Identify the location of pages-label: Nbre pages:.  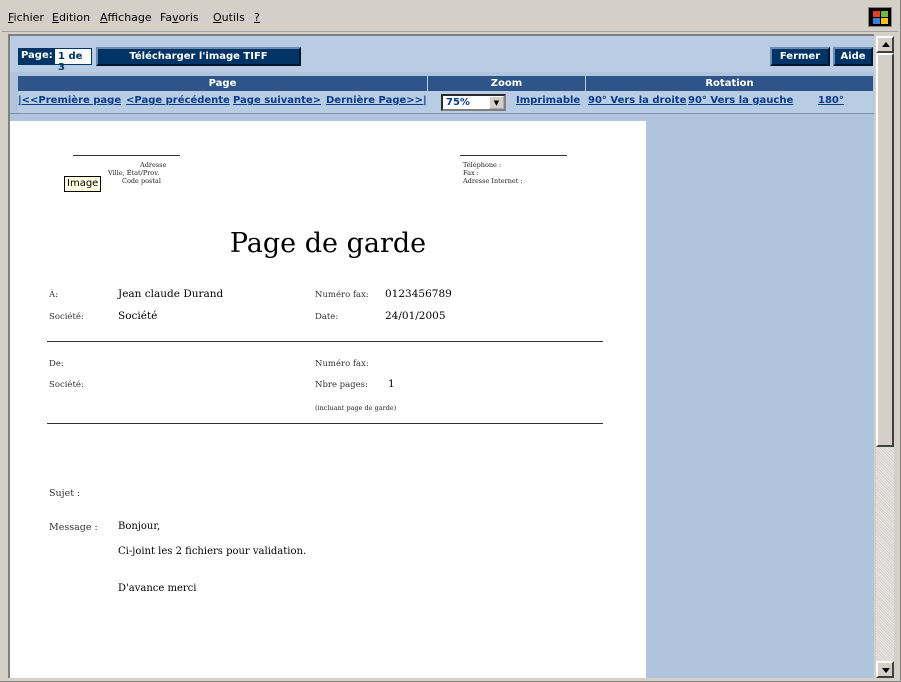
(341, 385).